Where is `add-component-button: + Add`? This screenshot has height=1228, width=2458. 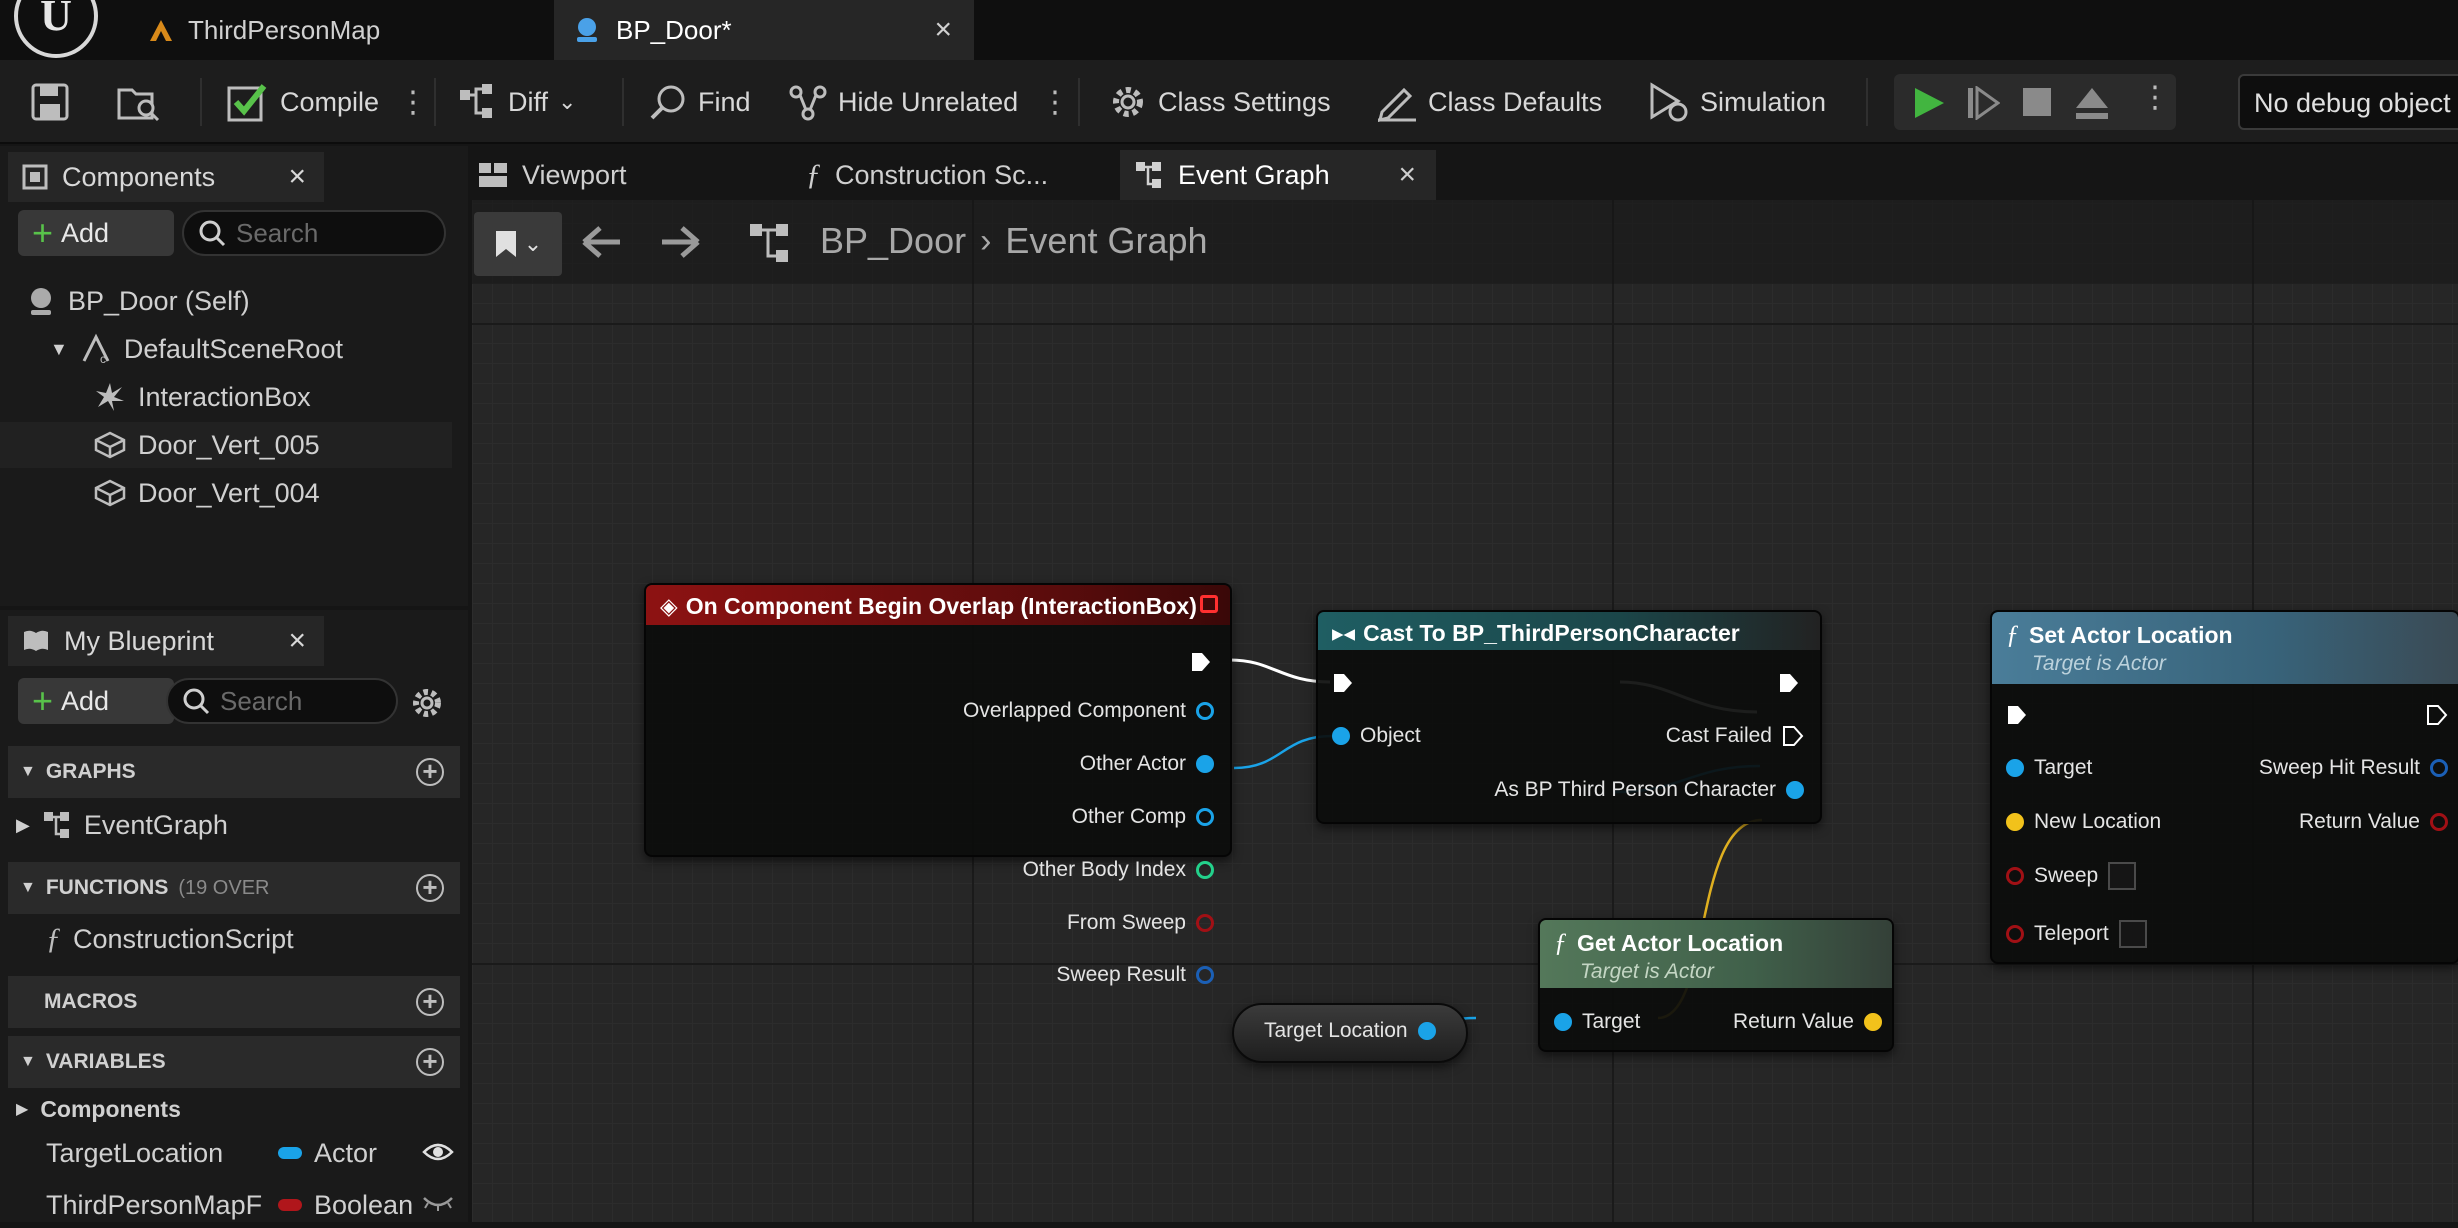 add-component-button: + Add is located at coordinates (96, 233).